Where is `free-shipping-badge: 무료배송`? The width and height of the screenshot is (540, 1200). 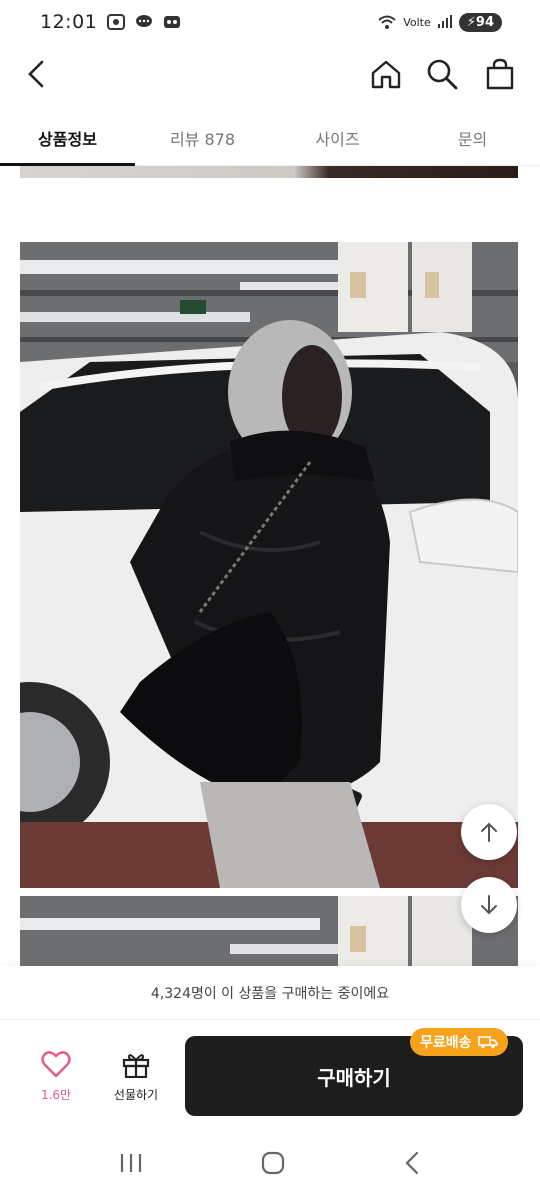 free-shipping-badge: 무료배송 is located at coordinates (459, 1042).